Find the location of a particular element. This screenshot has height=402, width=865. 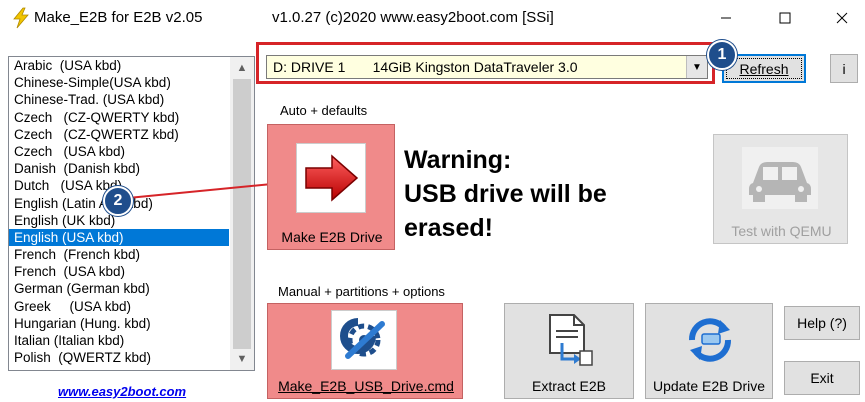

auto-defaults-label: Auto + defaults is located at coordinates (324, 110).